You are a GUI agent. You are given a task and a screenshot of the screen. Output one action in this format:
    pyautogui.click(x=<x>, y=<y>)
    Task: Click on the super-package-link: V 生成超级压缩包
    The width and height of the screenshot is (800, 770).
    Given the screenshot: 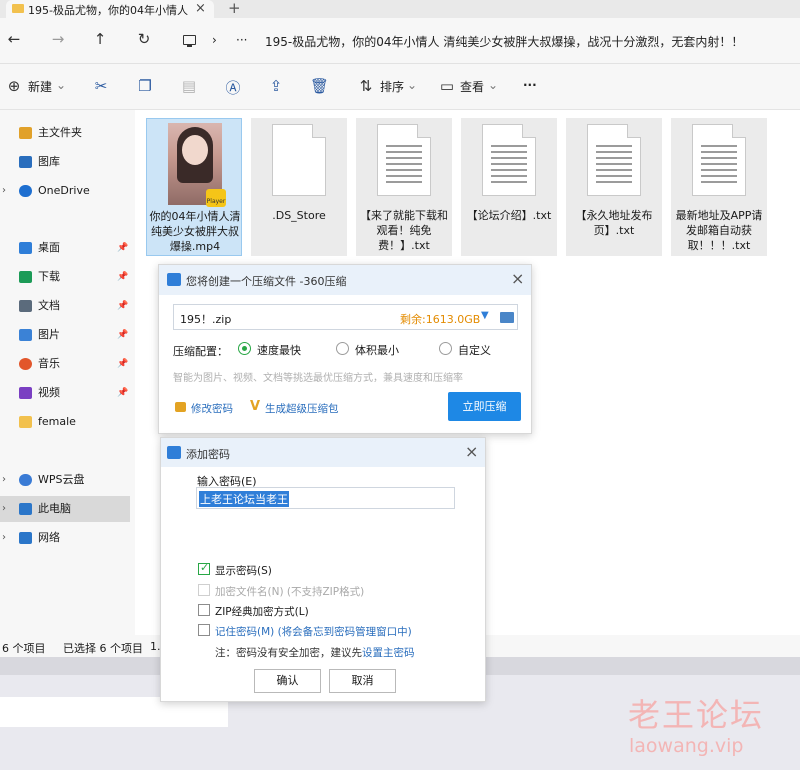 What is the action you would take?
    pyautogui.click(x=294, y=407)
    